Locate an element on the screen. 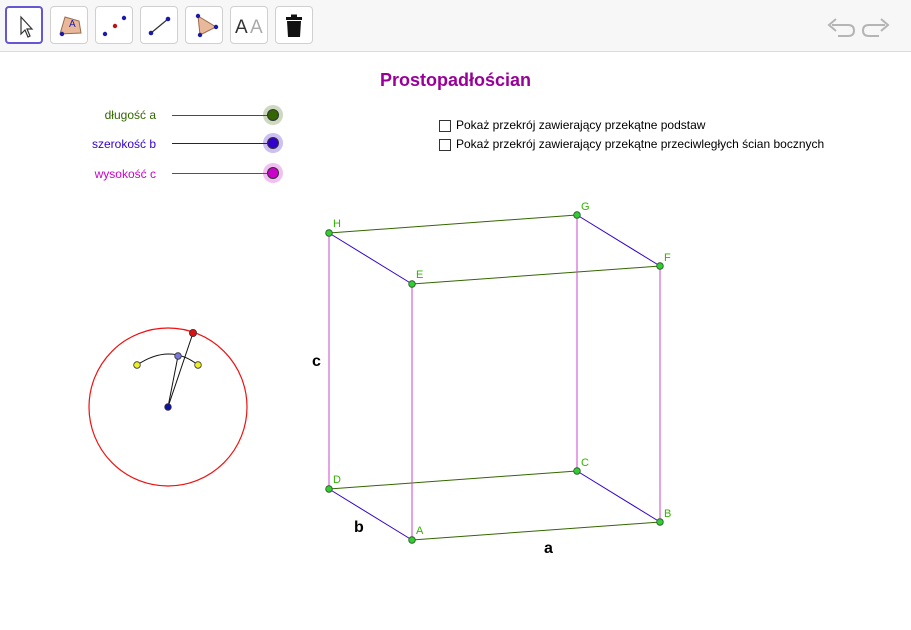 This screenshot has width=911, height=630. vertex-a is located at coordinates (412, 540).